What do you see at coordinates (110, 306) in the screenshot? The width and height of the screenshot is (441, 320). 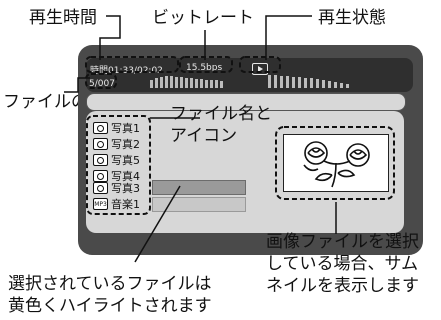 I see `callout-selected-2: 黄色くハイライトされます` at bounding box center [110, 306].